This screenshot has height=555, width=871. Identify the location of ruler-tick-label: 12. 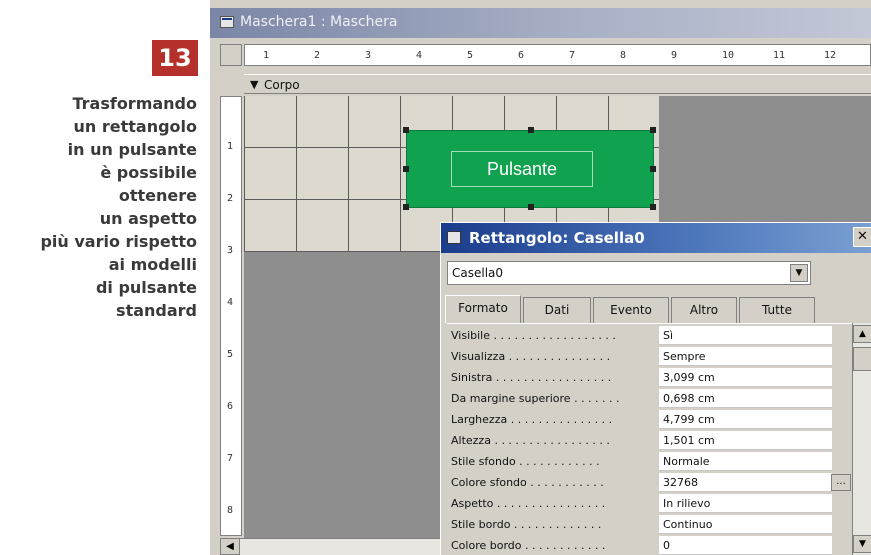
(830, 55).